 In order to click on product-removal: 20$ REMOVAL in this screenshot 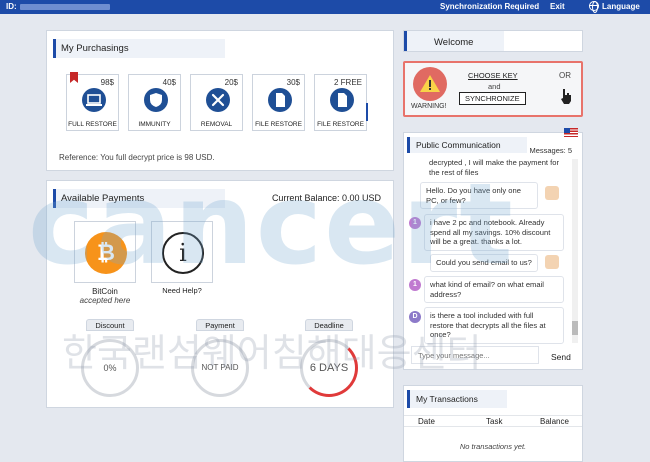, I will do `click(216, 102)`.